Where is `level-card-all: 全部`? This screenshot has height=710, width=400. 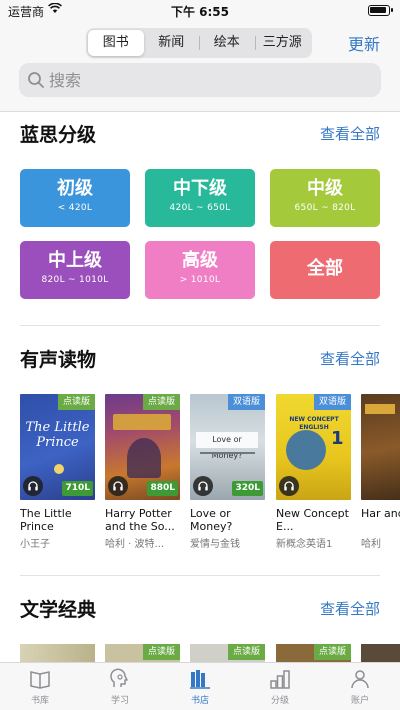
level-card-all: 全部 is located at coordinates (325, 270).